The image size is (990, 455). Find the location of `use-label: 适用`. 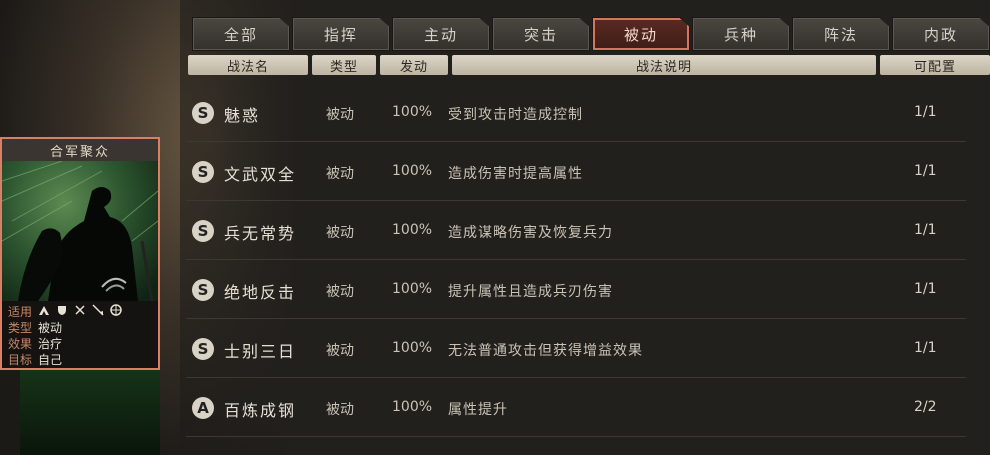

use-label: 适用 is located at coordinates (19, 312).